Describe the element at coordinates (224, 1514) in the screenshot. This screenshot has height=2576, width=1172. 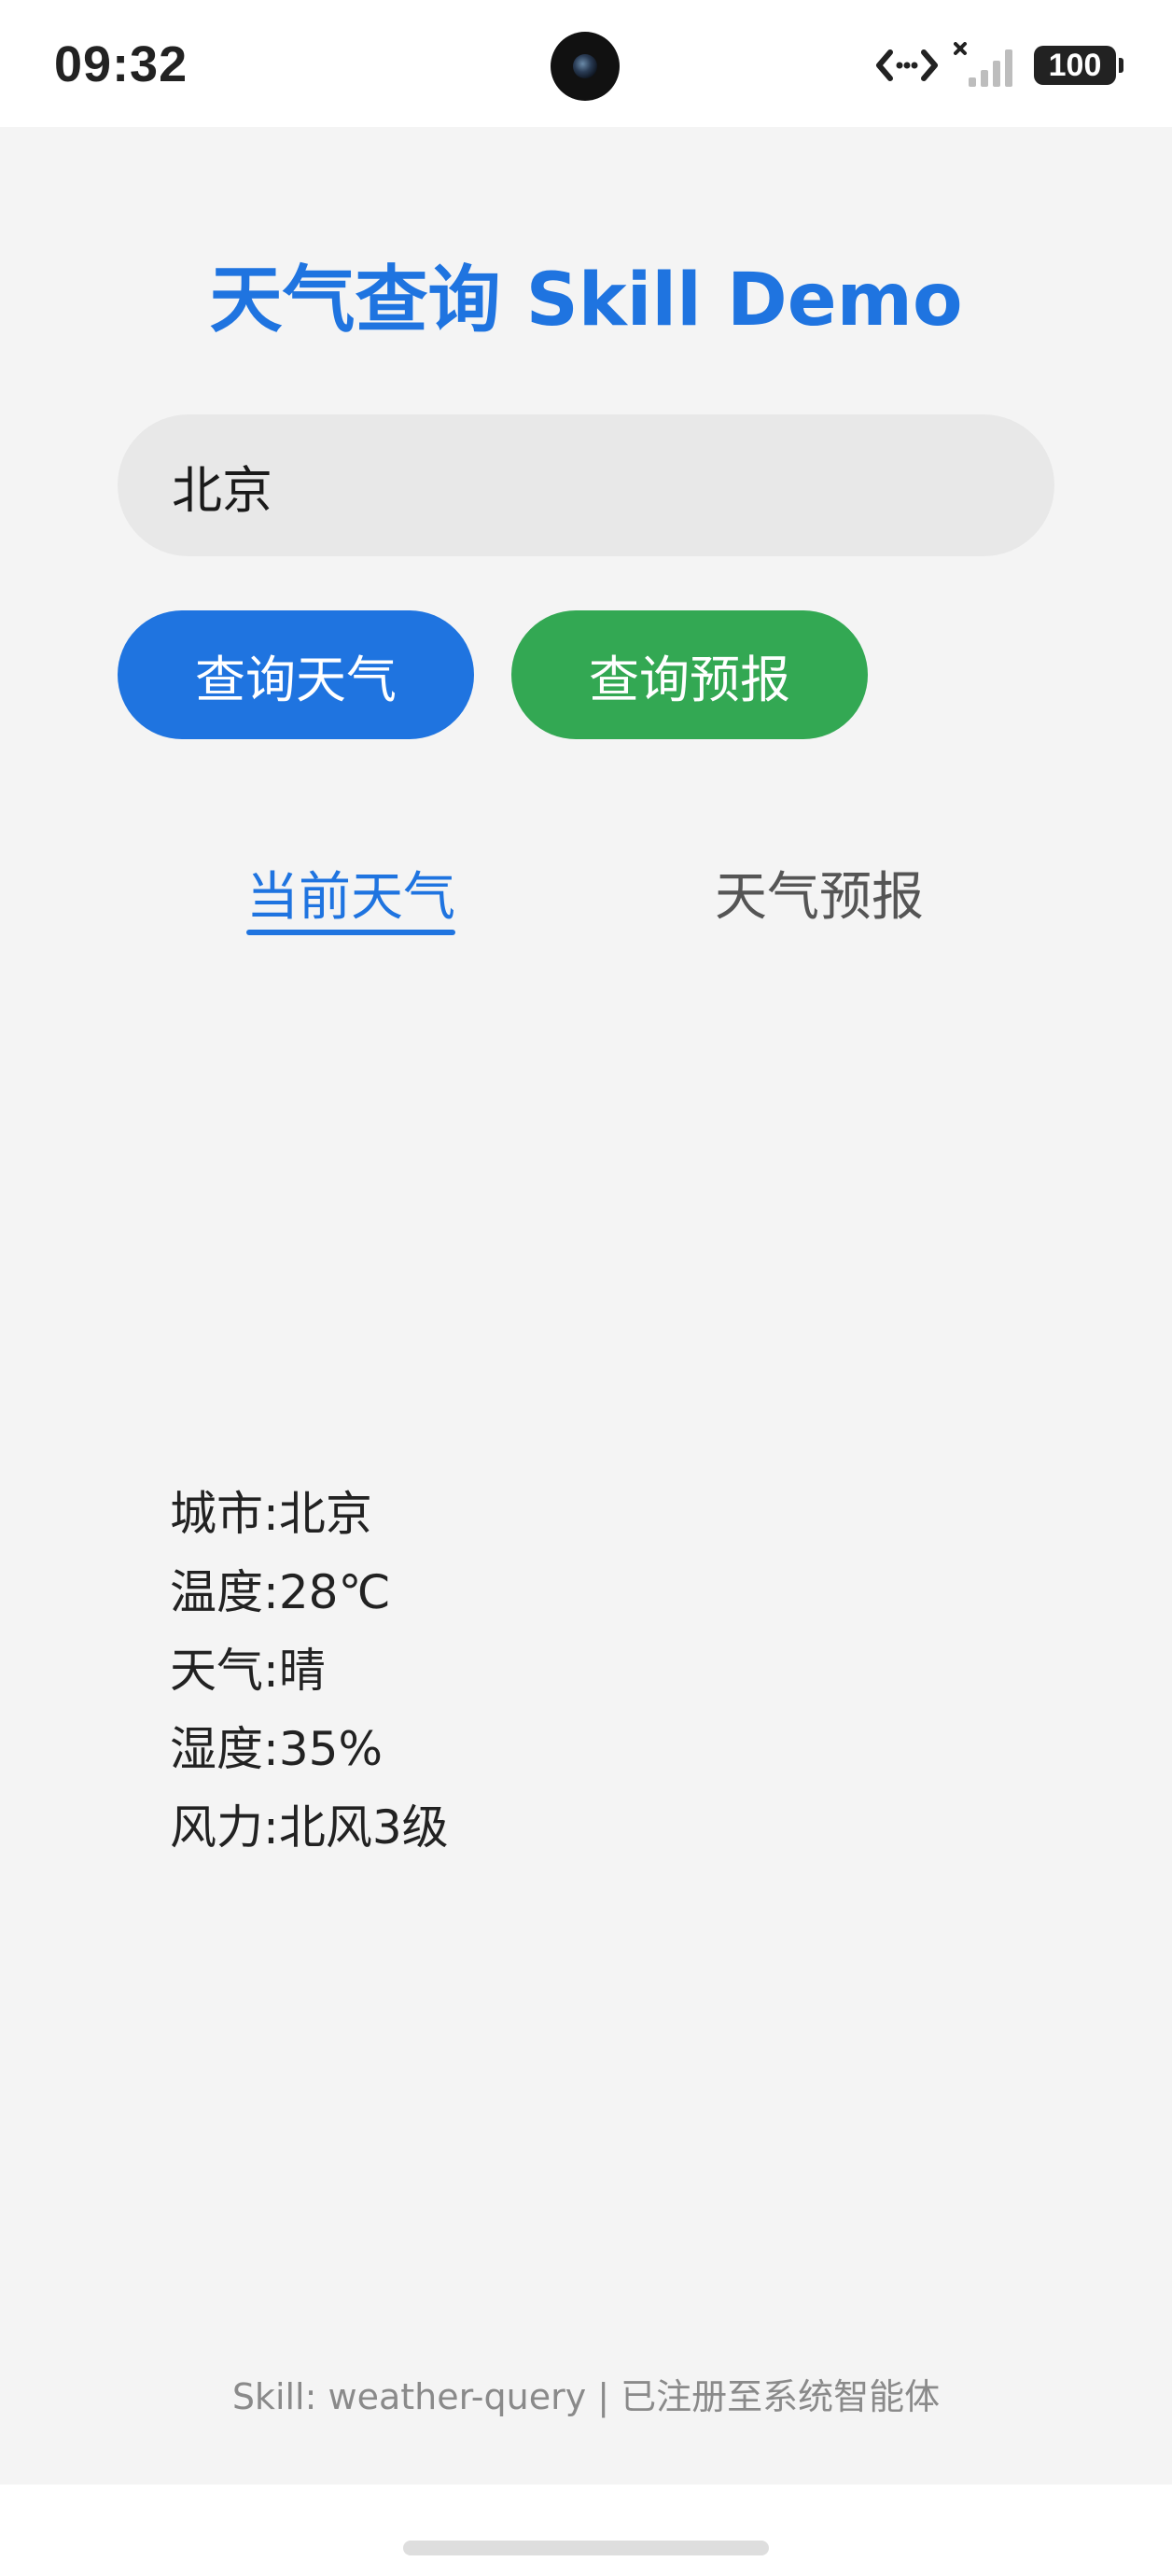
I see `weather-label: 城市:` at that location.